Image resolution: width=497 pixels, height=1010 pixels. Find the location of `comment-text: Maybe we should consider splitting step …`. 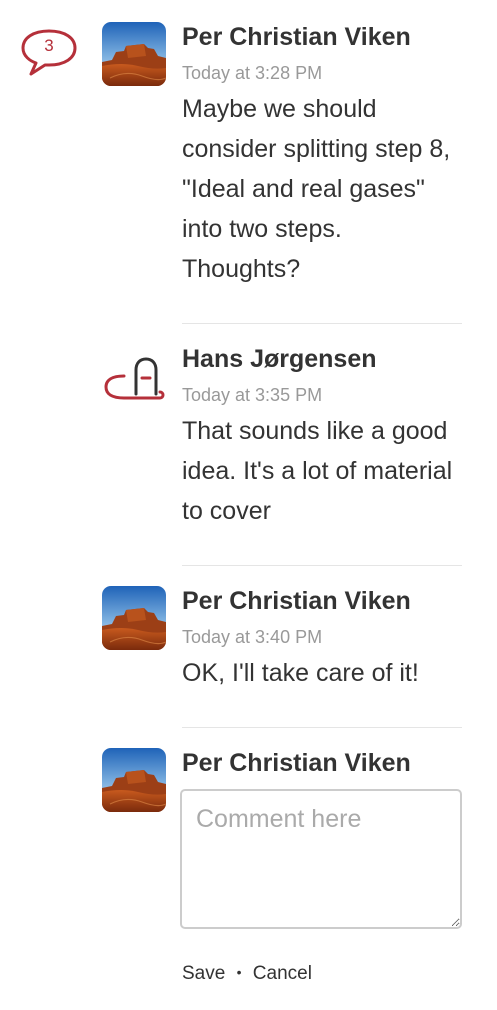

comment-text: Maybe we should consider splitting step … is located at coordinates (316, 189).